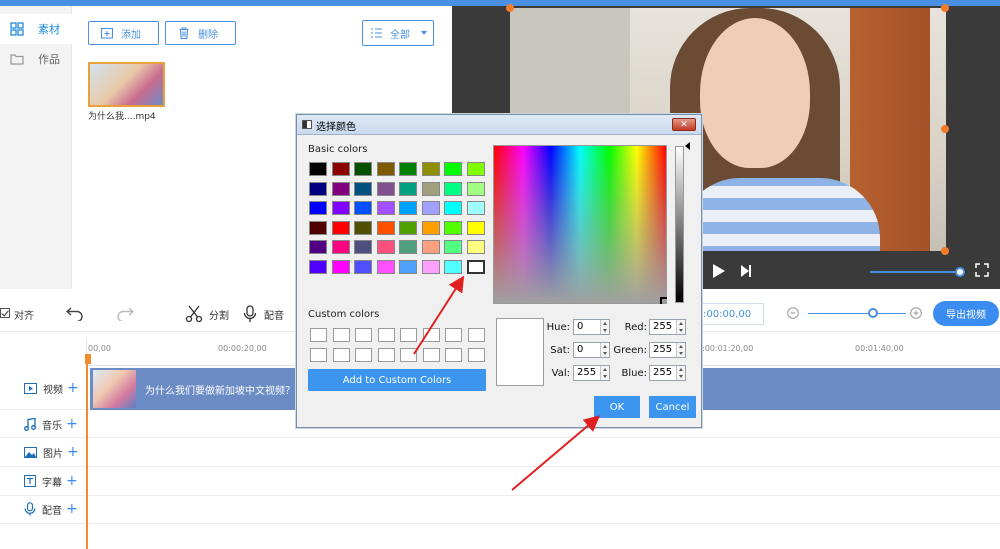  What do you see at coordinates (966, 313) in the screenshot?
I see `export-video-button: 导出视频` at bounding box center [966, 313].